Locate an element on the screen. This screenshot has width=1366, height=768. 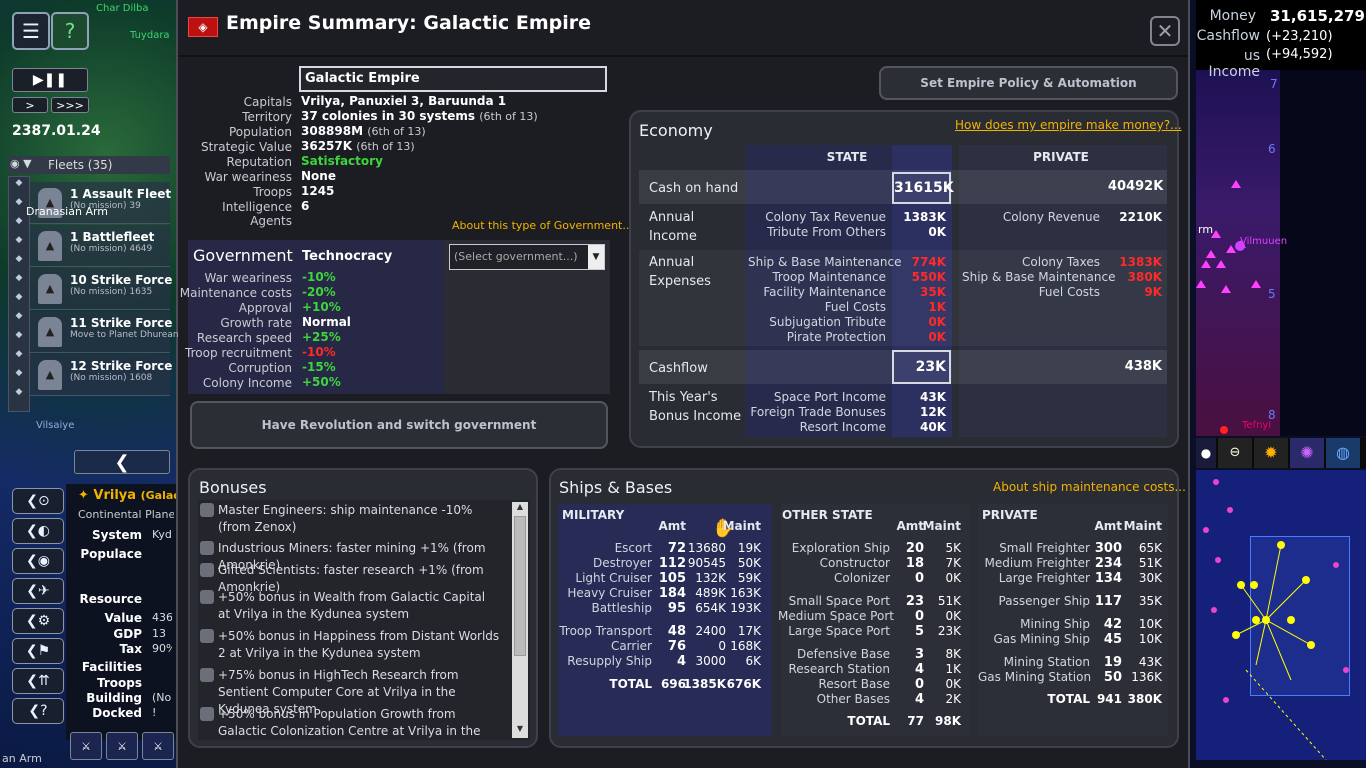
expense-label: Troop Maintenance is located at coordinates (829, 277).